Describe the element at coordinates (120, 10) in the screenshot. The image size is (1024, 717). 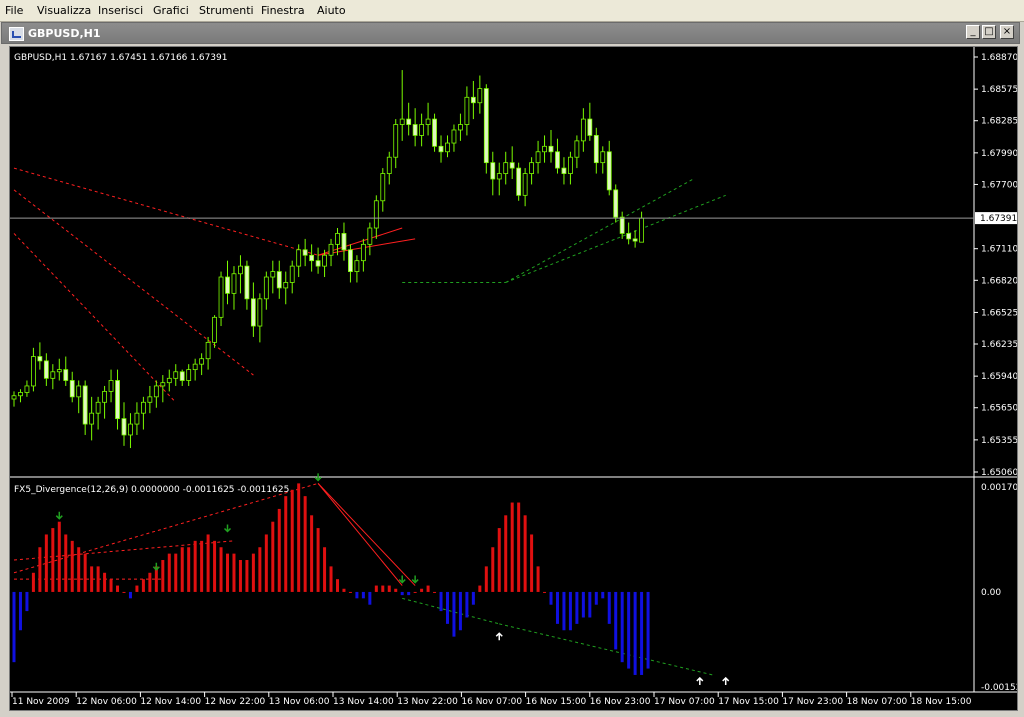
I see `menu-inserisci: Inserisci` at that location.